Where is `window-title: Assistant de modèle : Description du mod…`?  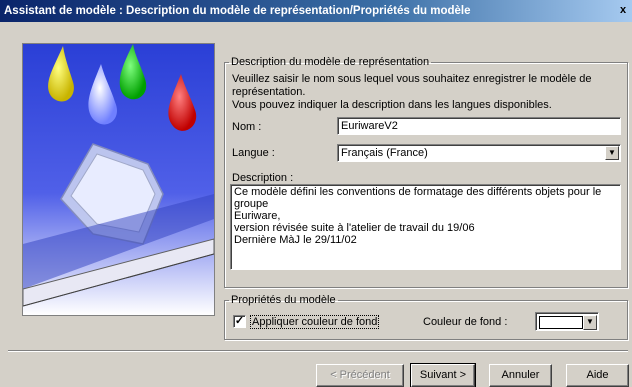 window-title: Assistant de modèle : Description du mod… is located at coordinates (237, 11).